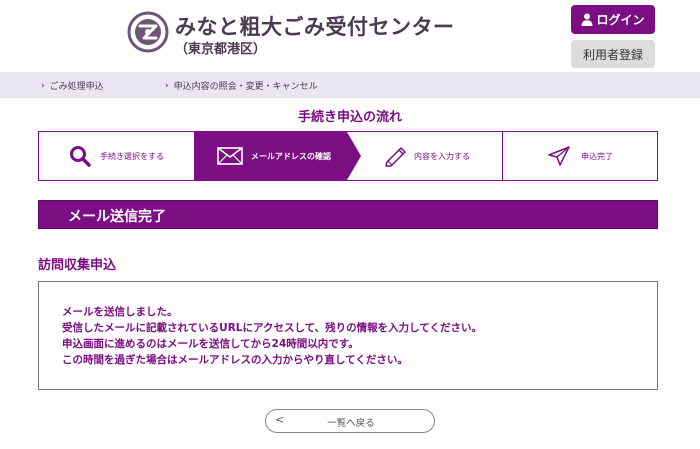  What do you see at coordinates (559, 156) in the screenshot?
I see `paper-plane-icon` at bounding box center [559, 156].